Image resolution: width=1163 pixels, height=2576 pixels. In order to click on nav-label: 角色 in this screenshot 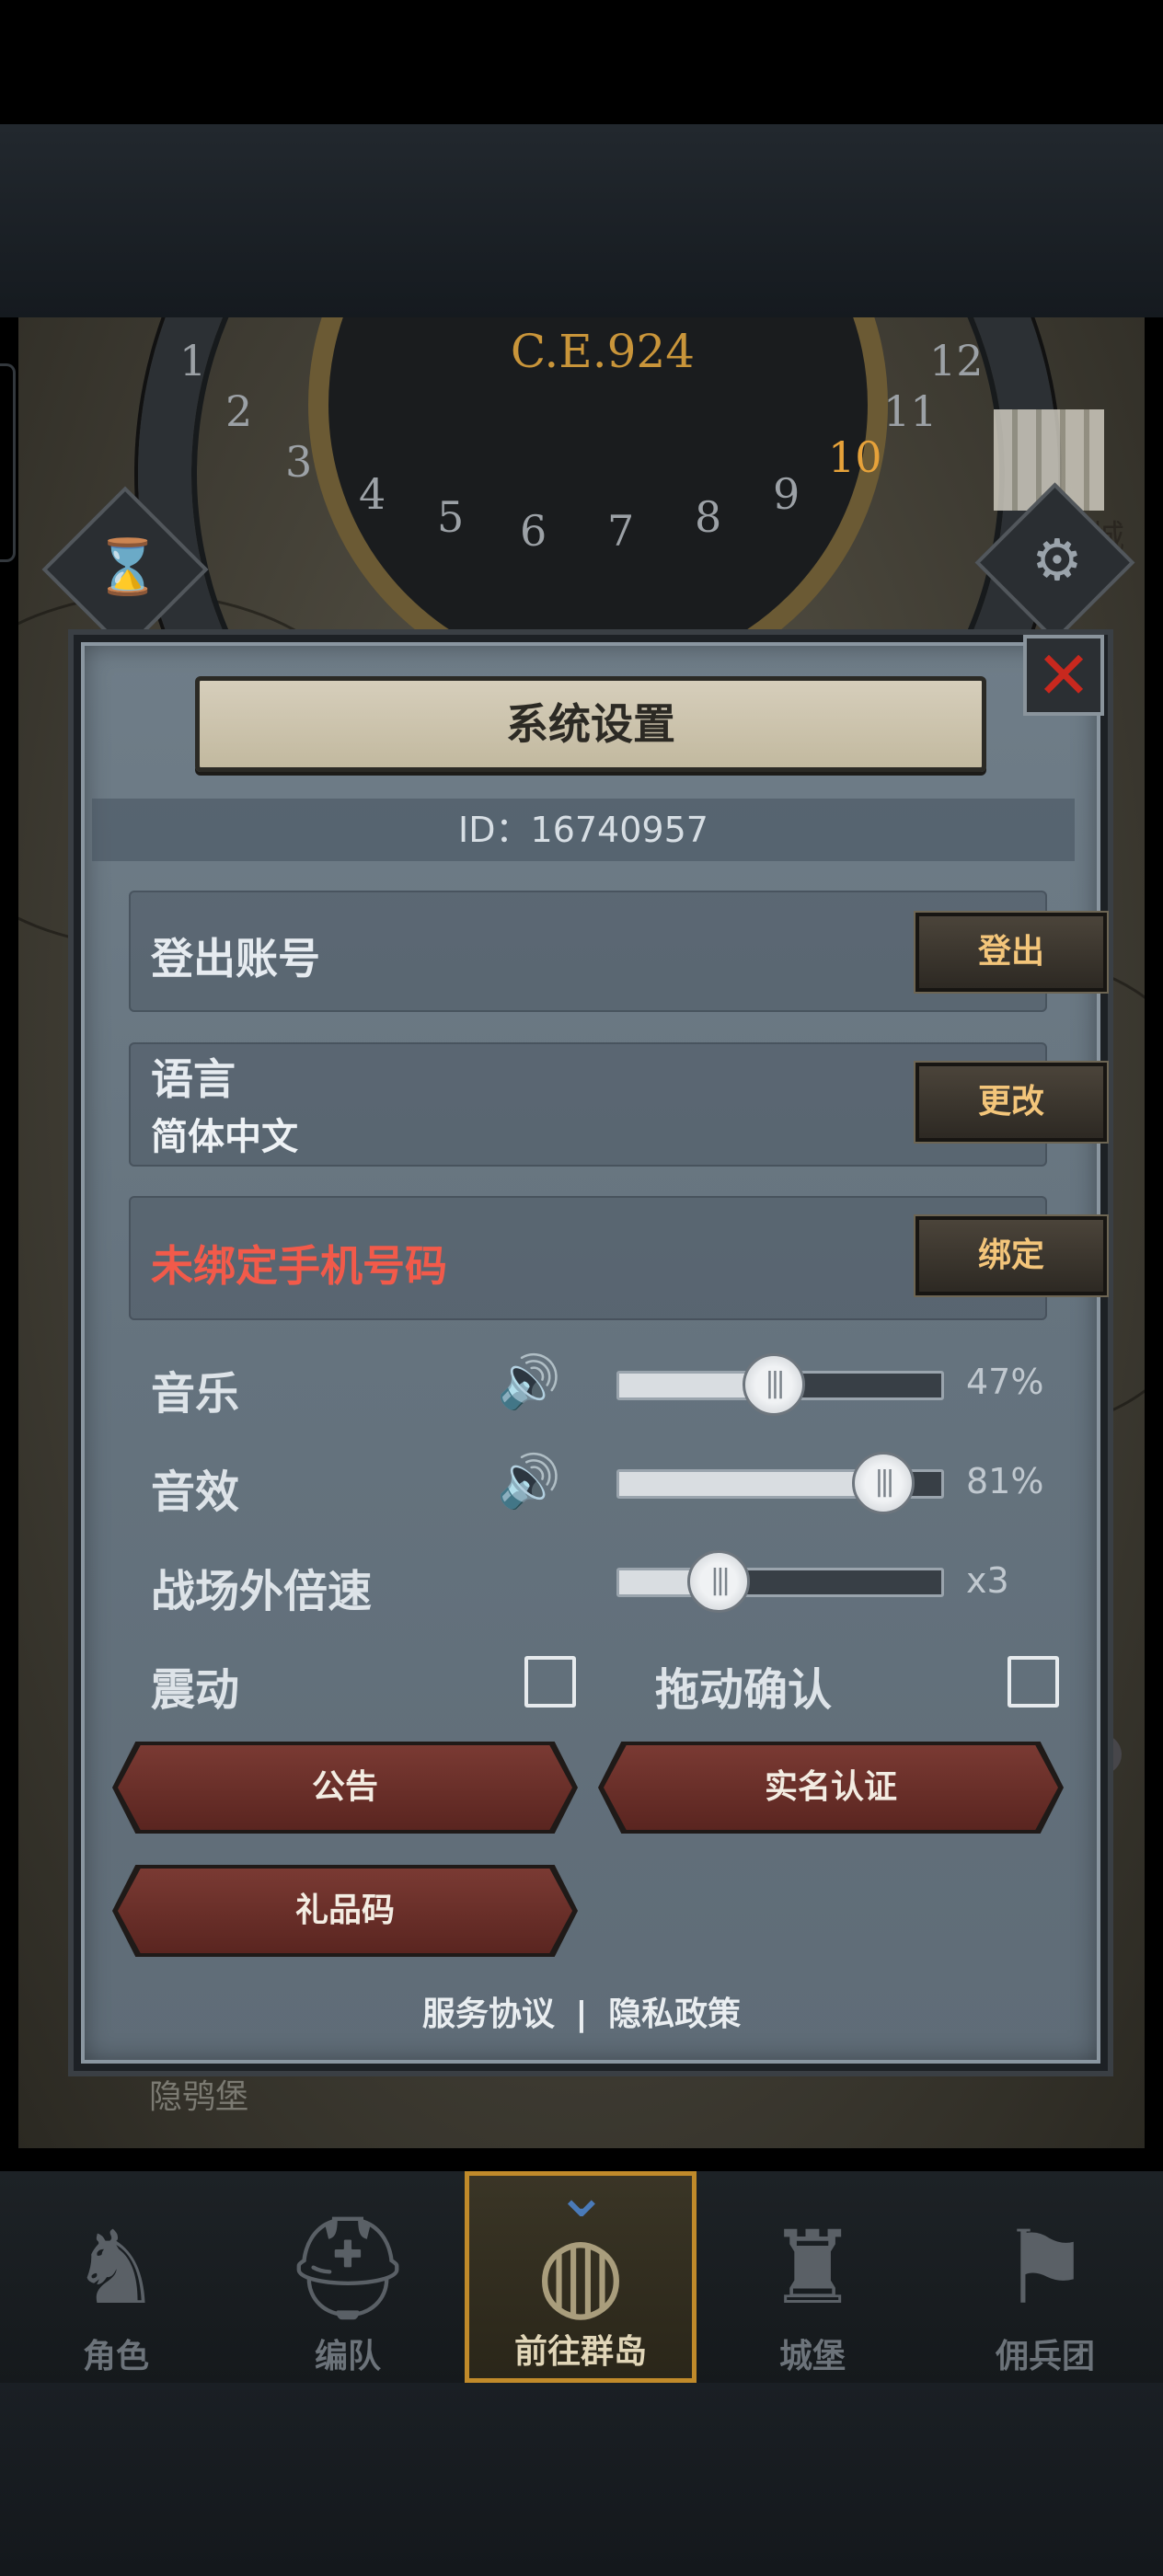, I will do `click(116, 2356)`.